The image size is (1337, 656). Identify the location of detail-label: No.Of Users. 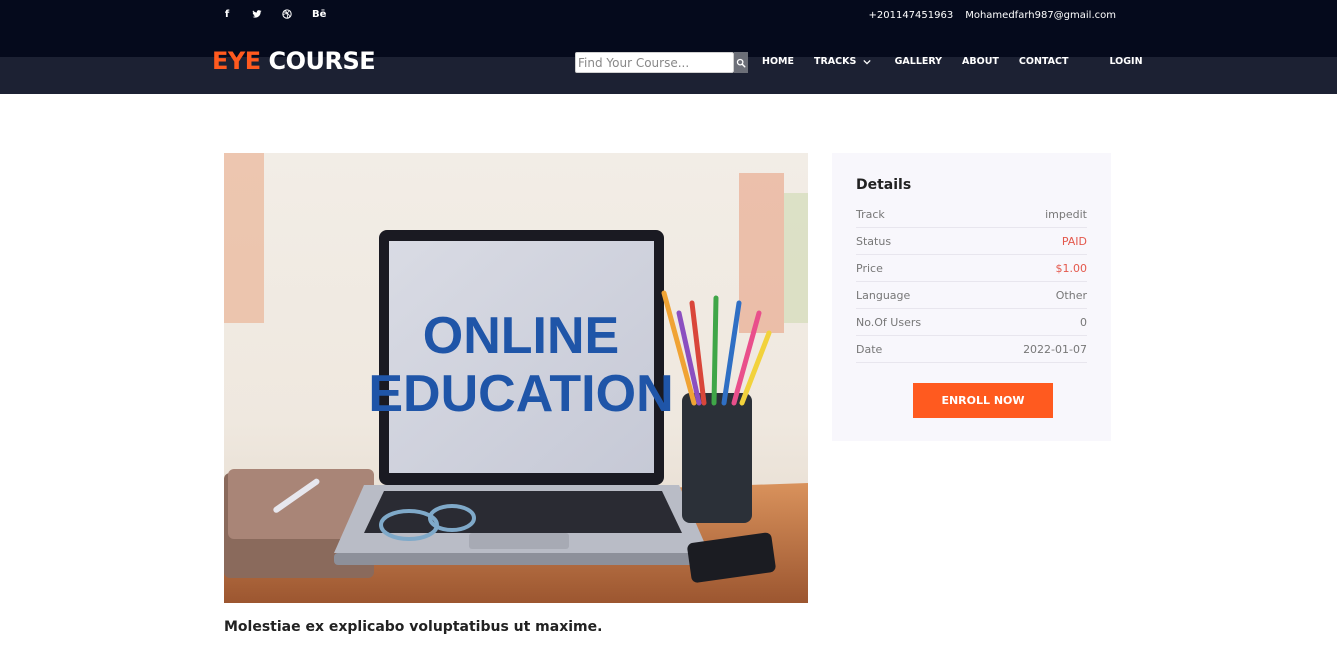
(889, 322).